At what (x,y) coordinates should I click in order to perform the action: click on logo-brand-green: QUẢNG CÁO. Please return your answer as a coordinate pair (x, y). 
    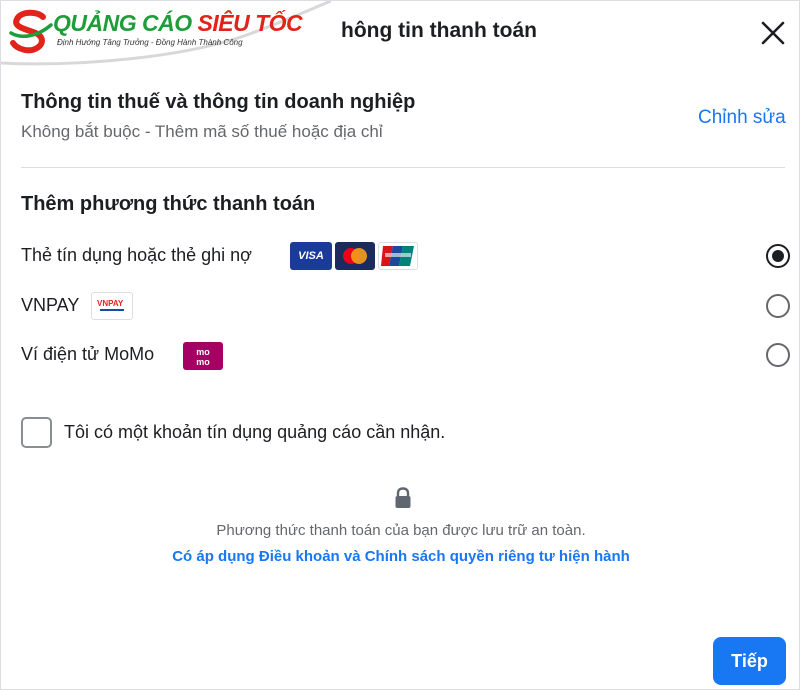
    Looking at the image, I should click on (122, 23).